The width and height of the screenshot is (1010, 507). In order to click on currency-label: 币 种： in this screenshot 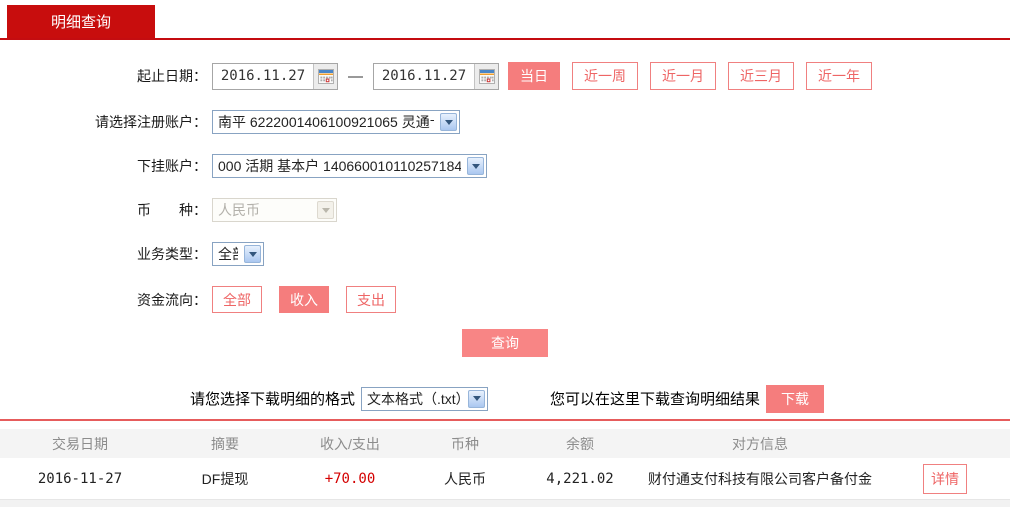, I will do `click(172, 210)`.